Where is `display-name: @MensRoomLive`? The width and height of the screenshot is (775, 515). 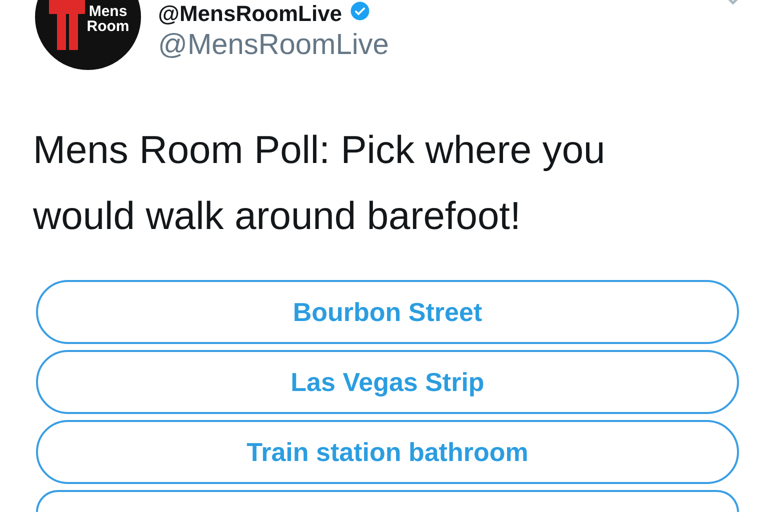 display-name: @MensRoomLive is located at coordinates (250, 14).